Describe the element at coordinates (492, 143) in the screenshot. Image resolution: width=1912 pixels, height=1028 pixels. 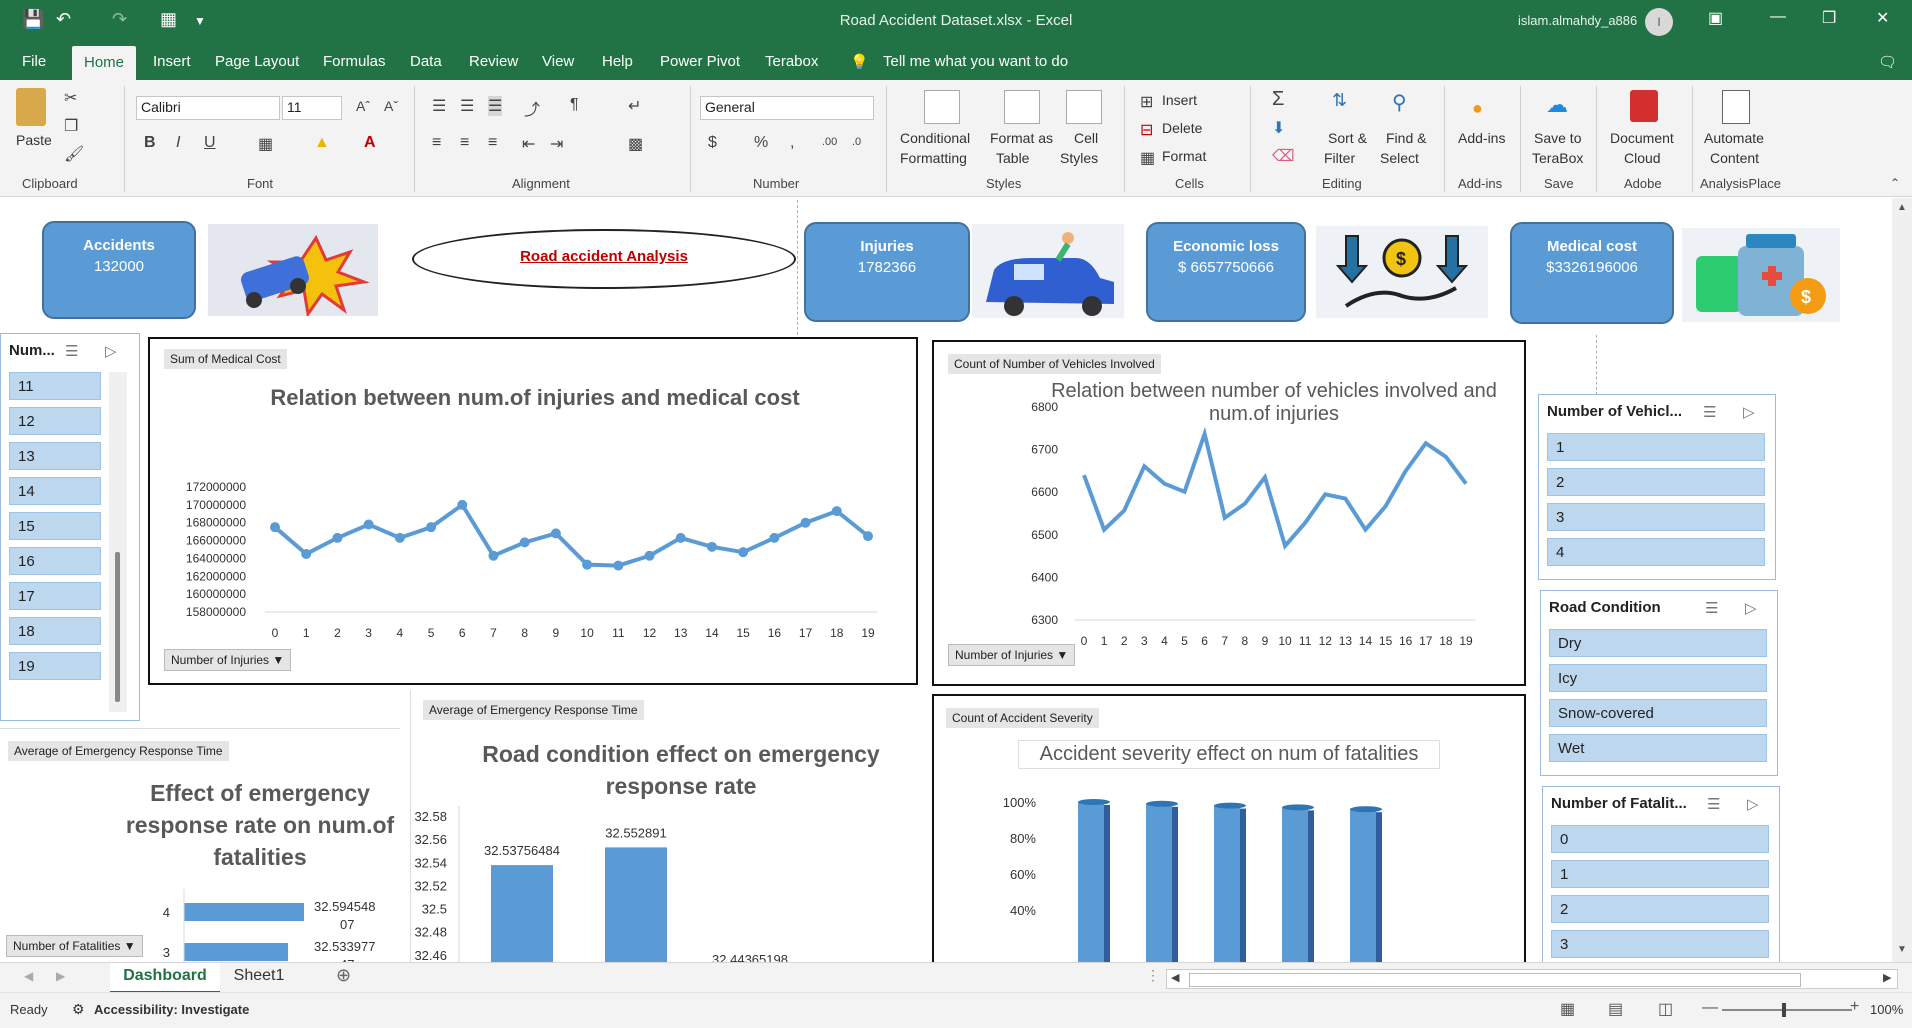
I see `align-right-icon: ≡` at that location.